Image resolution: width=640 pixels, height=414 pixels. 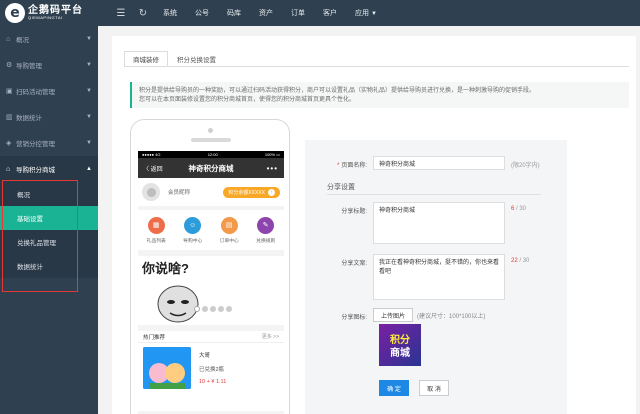 I want to click on battery-text: 100% ▭, so click(x=272, y=154).